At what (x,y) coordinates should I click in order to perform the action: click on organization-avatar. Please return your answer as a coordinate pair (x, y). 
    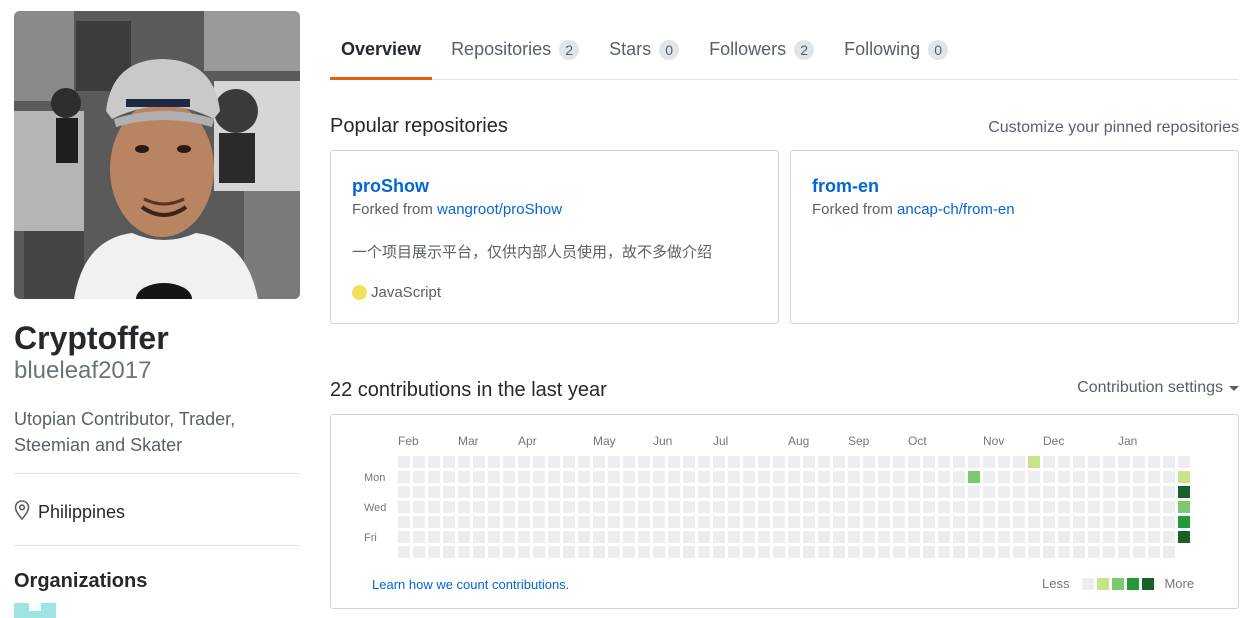
    Looking at the image, I should click on (35, 610).